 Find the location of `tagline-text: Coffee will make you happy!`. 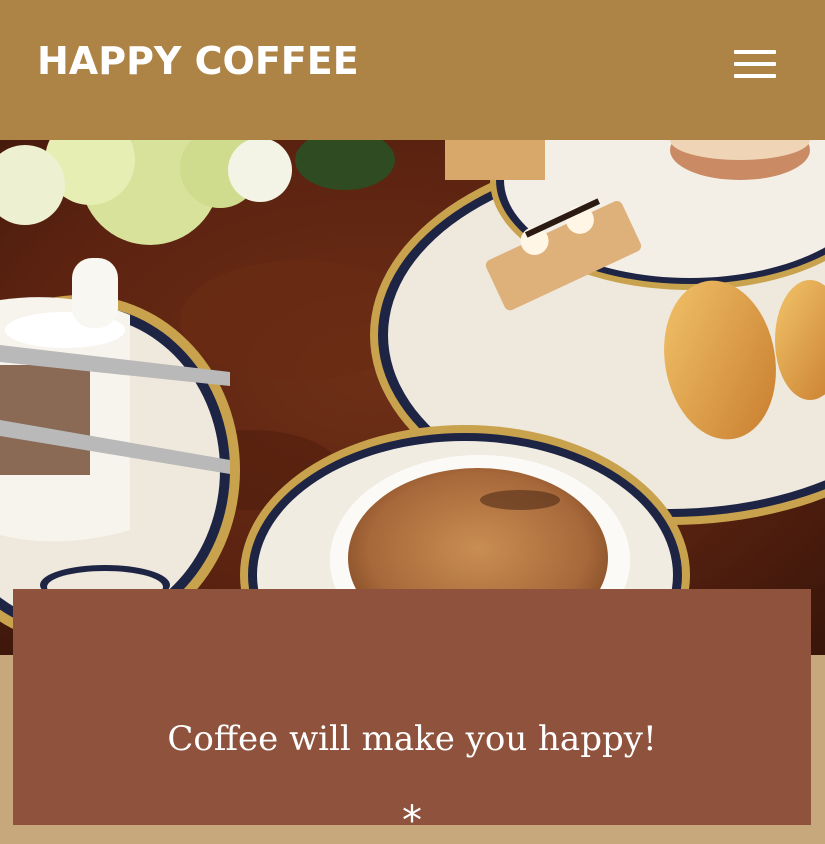

tagline-text: Coffee will make you happy! is located at coordinates (412, 739).